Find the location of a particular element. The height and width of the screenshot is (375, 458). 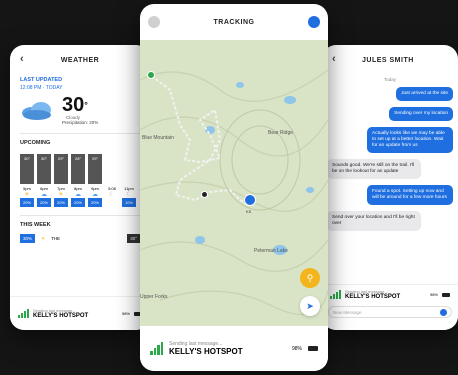

week-temp: 30° is located at coordinates (133, 238).